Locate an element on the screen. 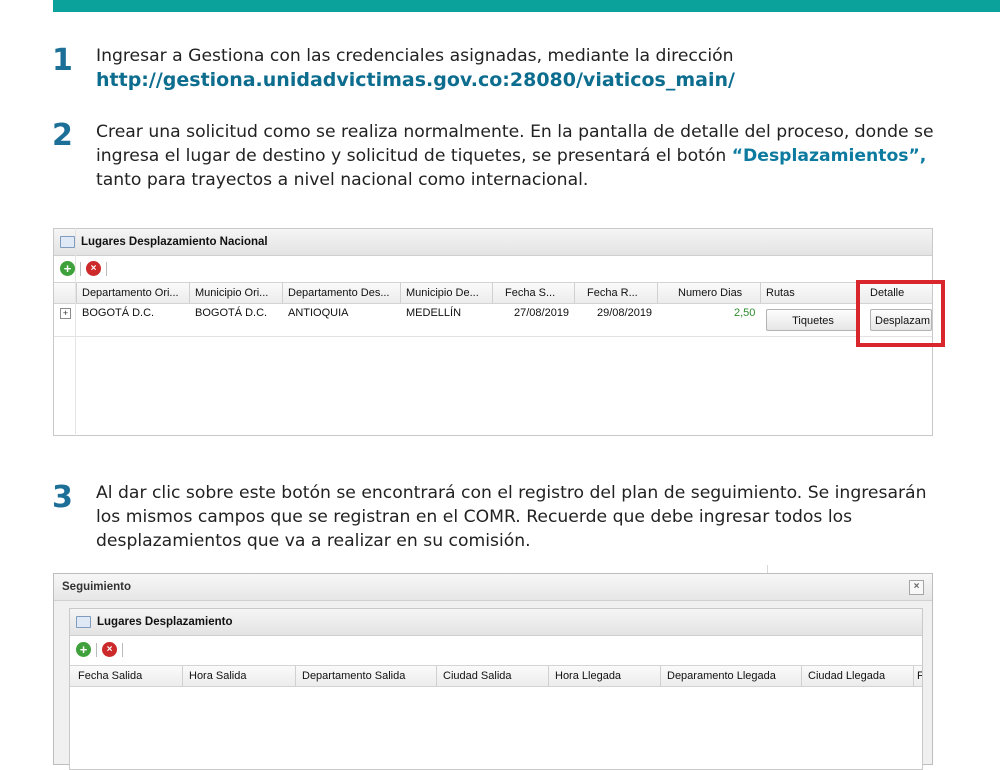 Image resolution: width=1000 pixels, height=770 pixels. column-header: Ciudad Salida is located at coordinates (492, 676).